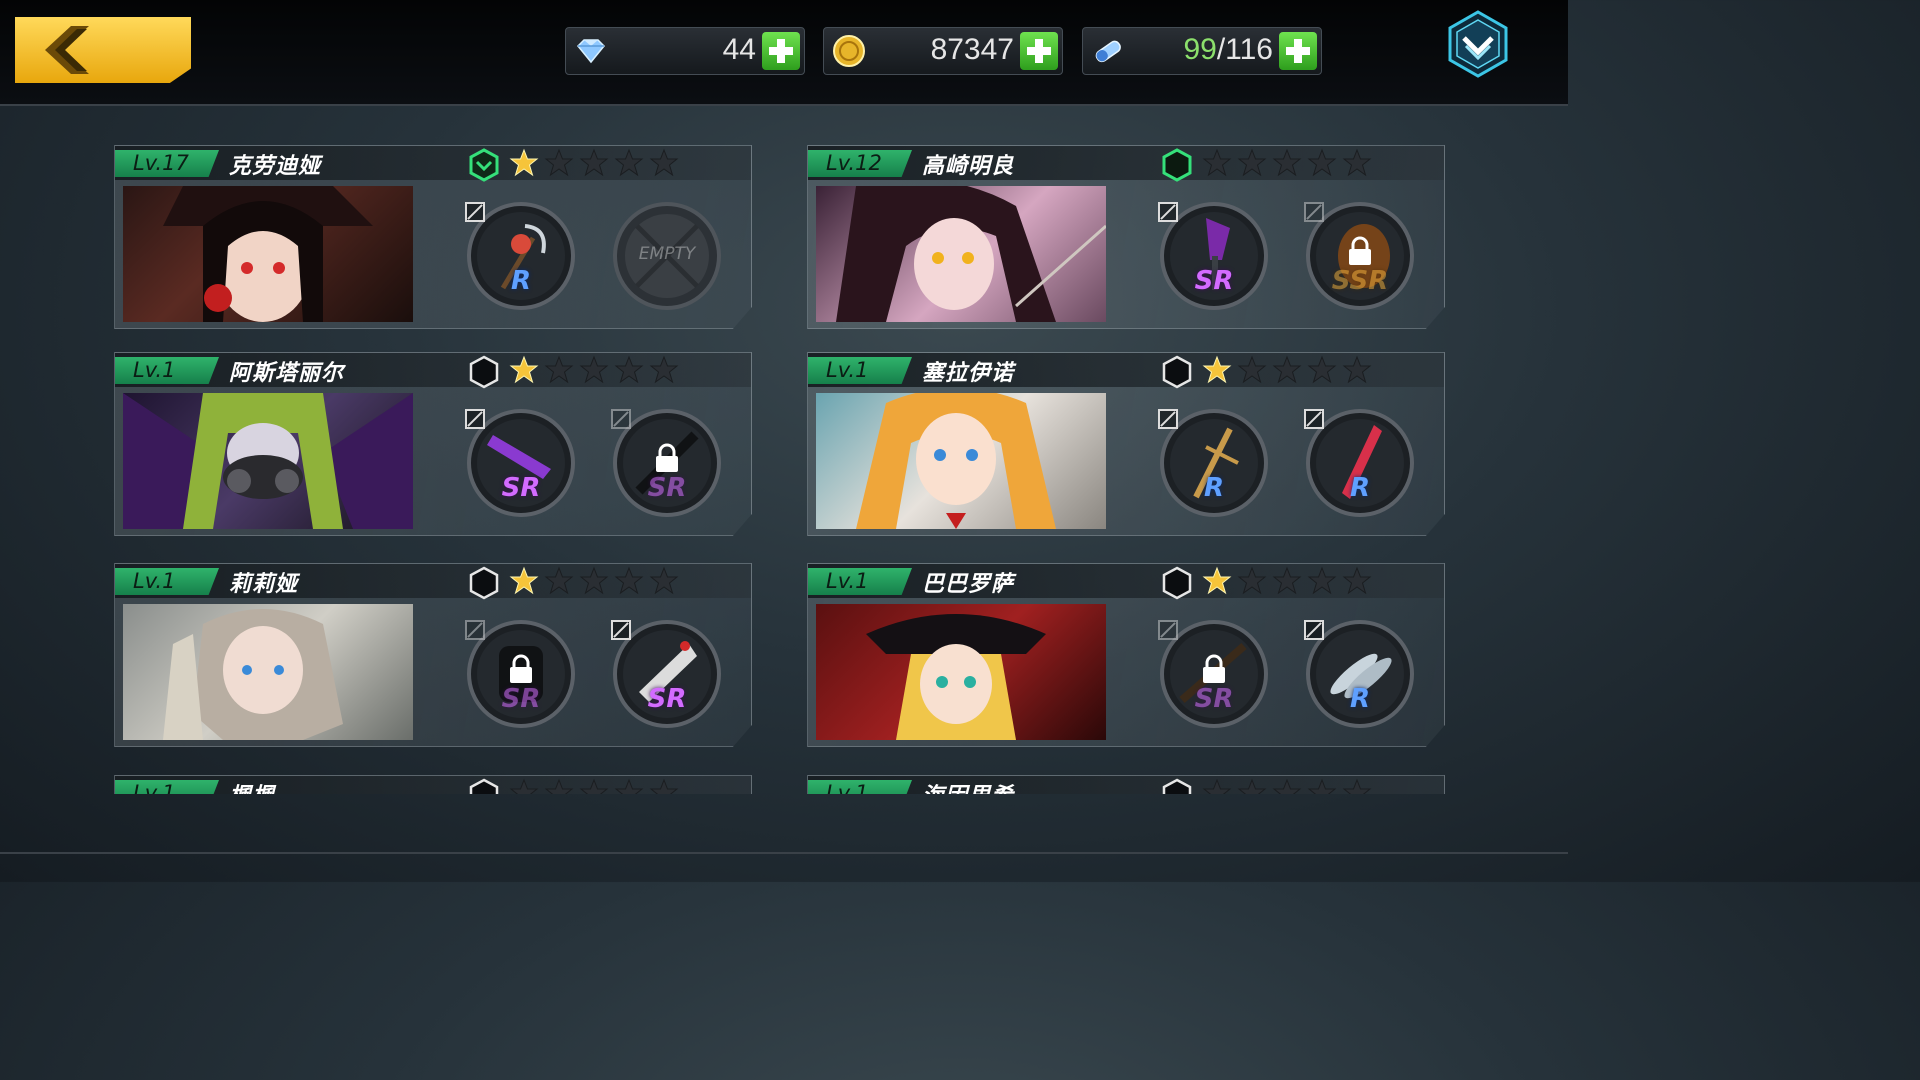  What do you see at coordinates (1478, 44) in the screenshot?
I see `chevron-down-icon` at bounding box center [1478, 44].